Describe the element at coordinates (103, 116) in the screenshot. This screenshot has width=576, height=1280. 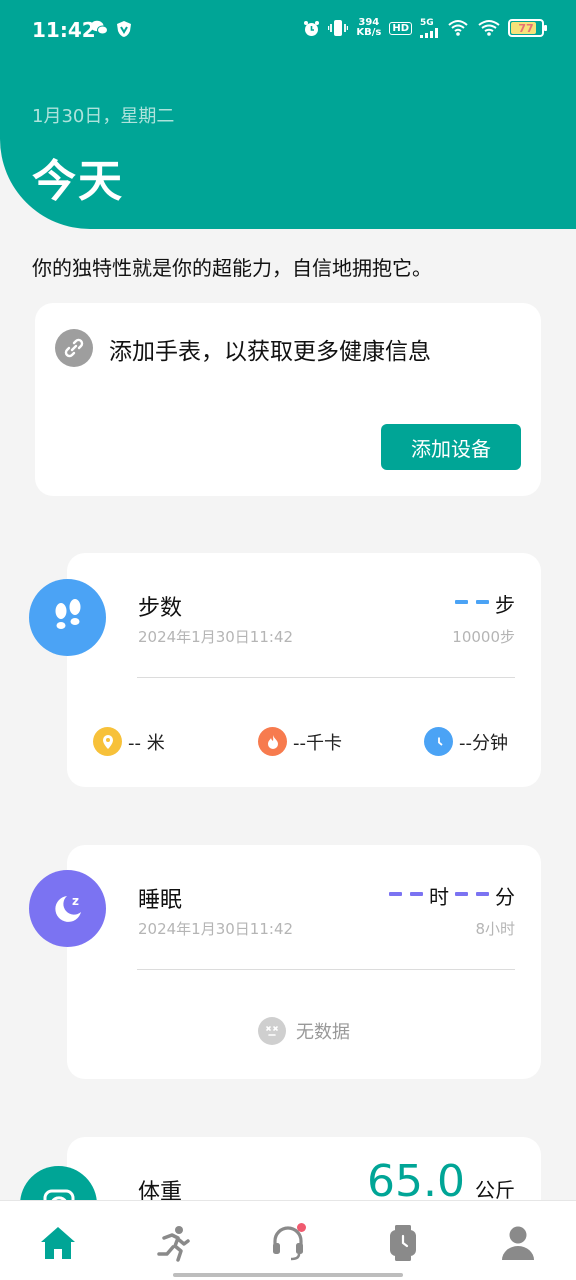
I see `header-date: 1月30日，星期二` at that location.